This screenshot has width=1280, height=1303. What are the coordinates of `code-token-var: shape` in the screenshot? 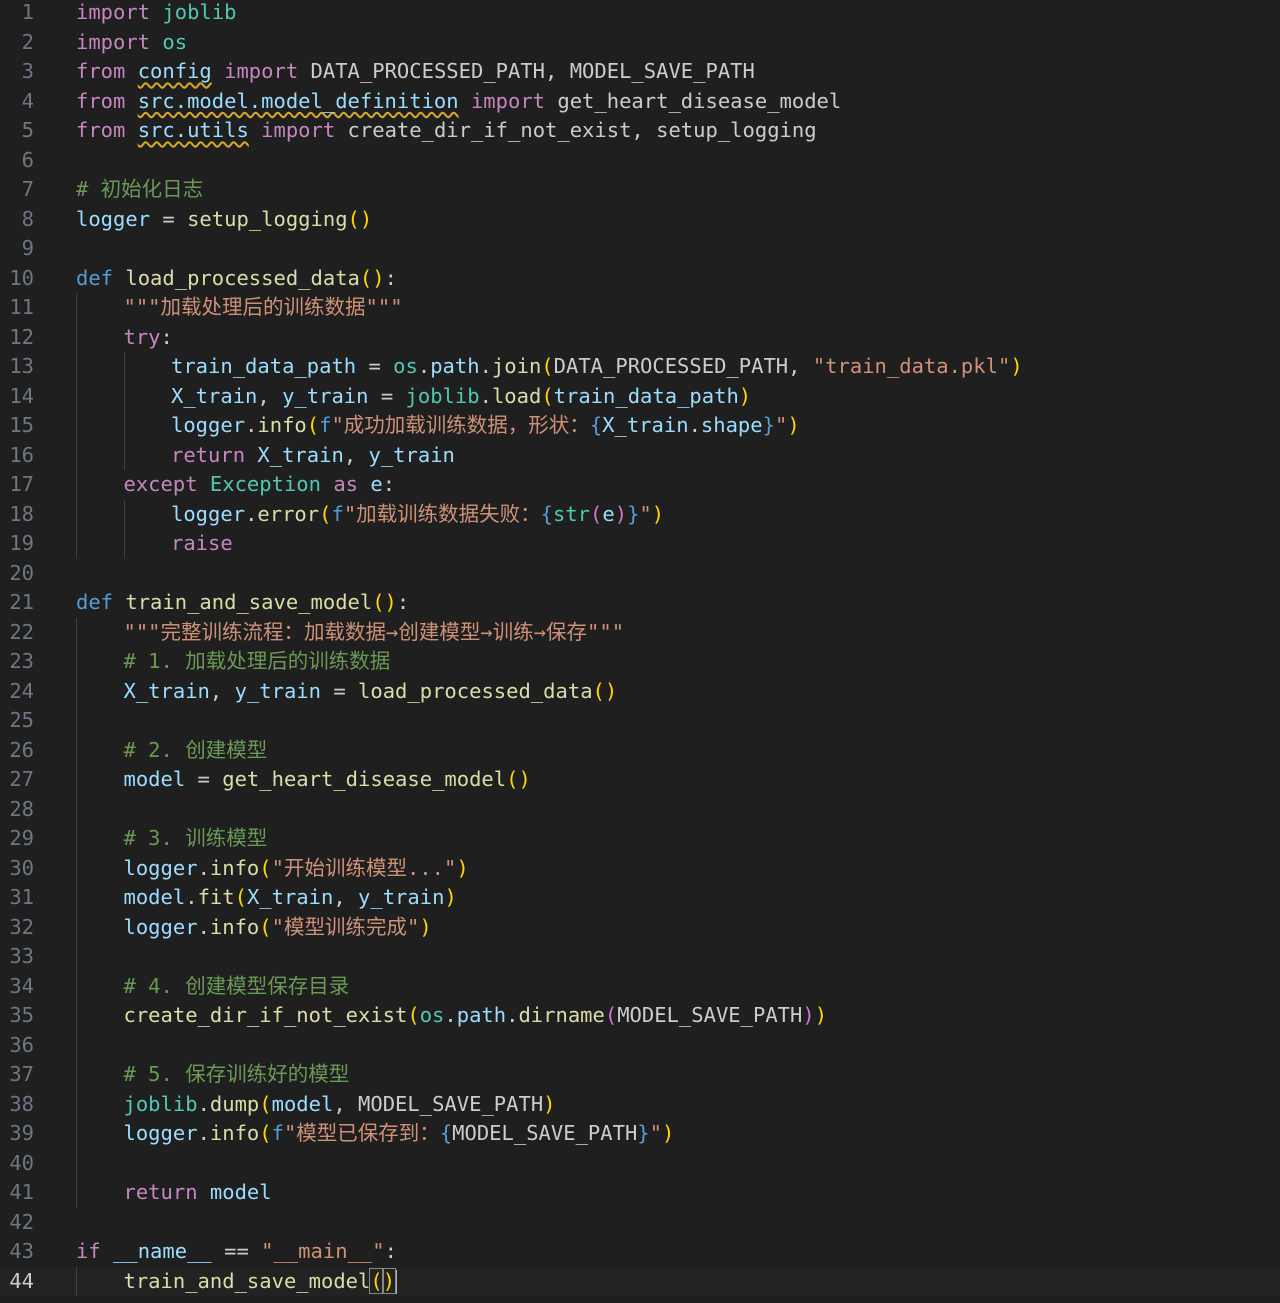 It's located at (731, 425).